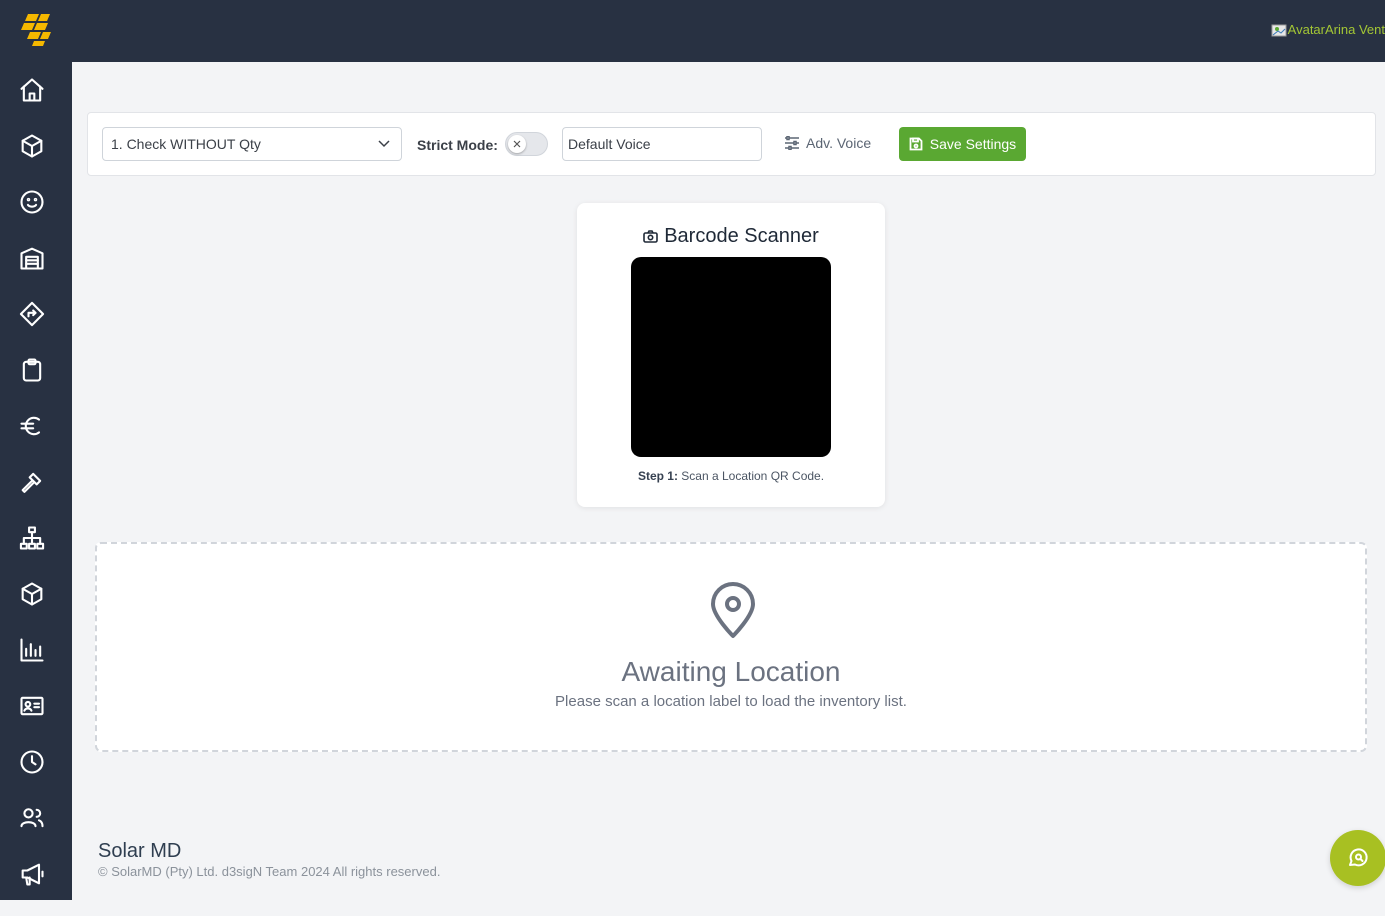 The image size is (1385, 916). Describe the element at coordinates (662, 144) in the screenshot. I see `voice-input` at that location.